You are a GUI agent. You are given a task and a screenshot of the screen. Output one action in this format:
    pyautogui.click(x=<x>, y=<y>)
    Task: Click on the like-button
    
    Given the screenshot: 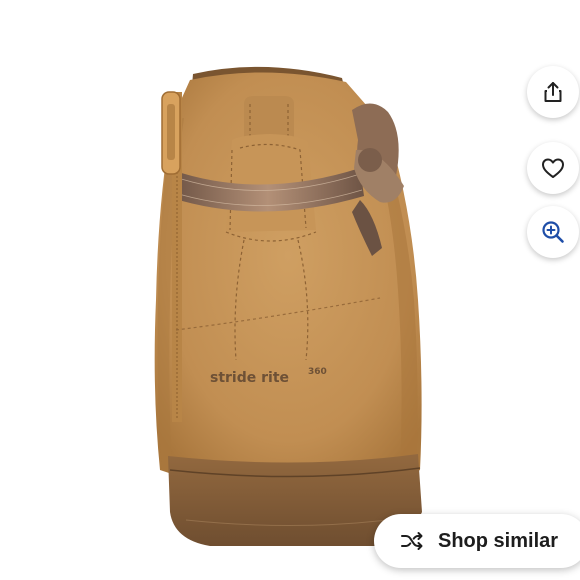 What is the action you would take?
    pyautogui.click(x=553, y=168)
    